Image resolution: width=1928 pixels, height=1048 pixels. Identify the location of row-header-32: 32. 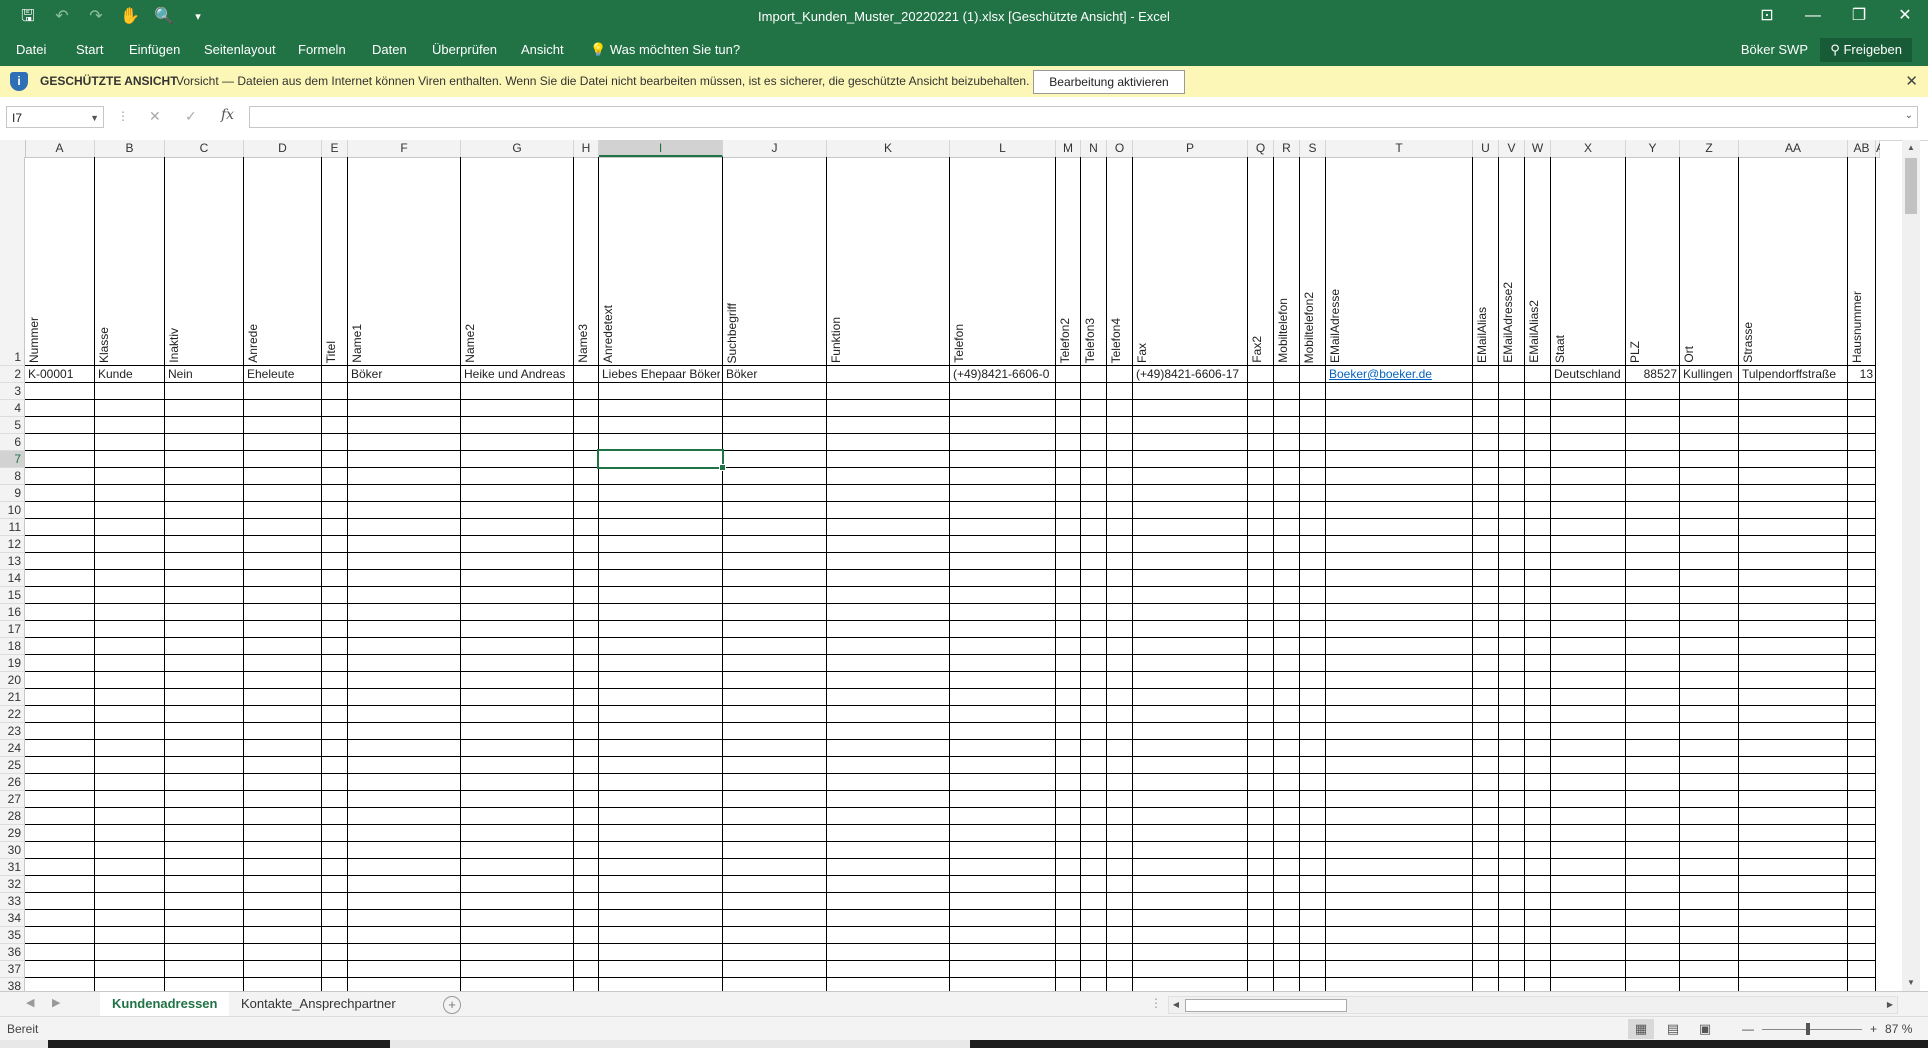
(12, 884).